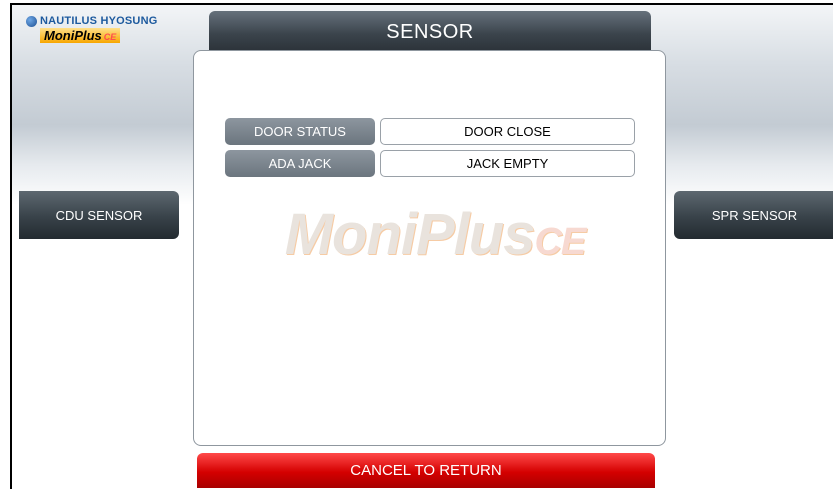 The image size is (833, 489). Describe the element at coordinates (73, 35) in the screenshot. I see `product-name: MoniPlus` at that location.